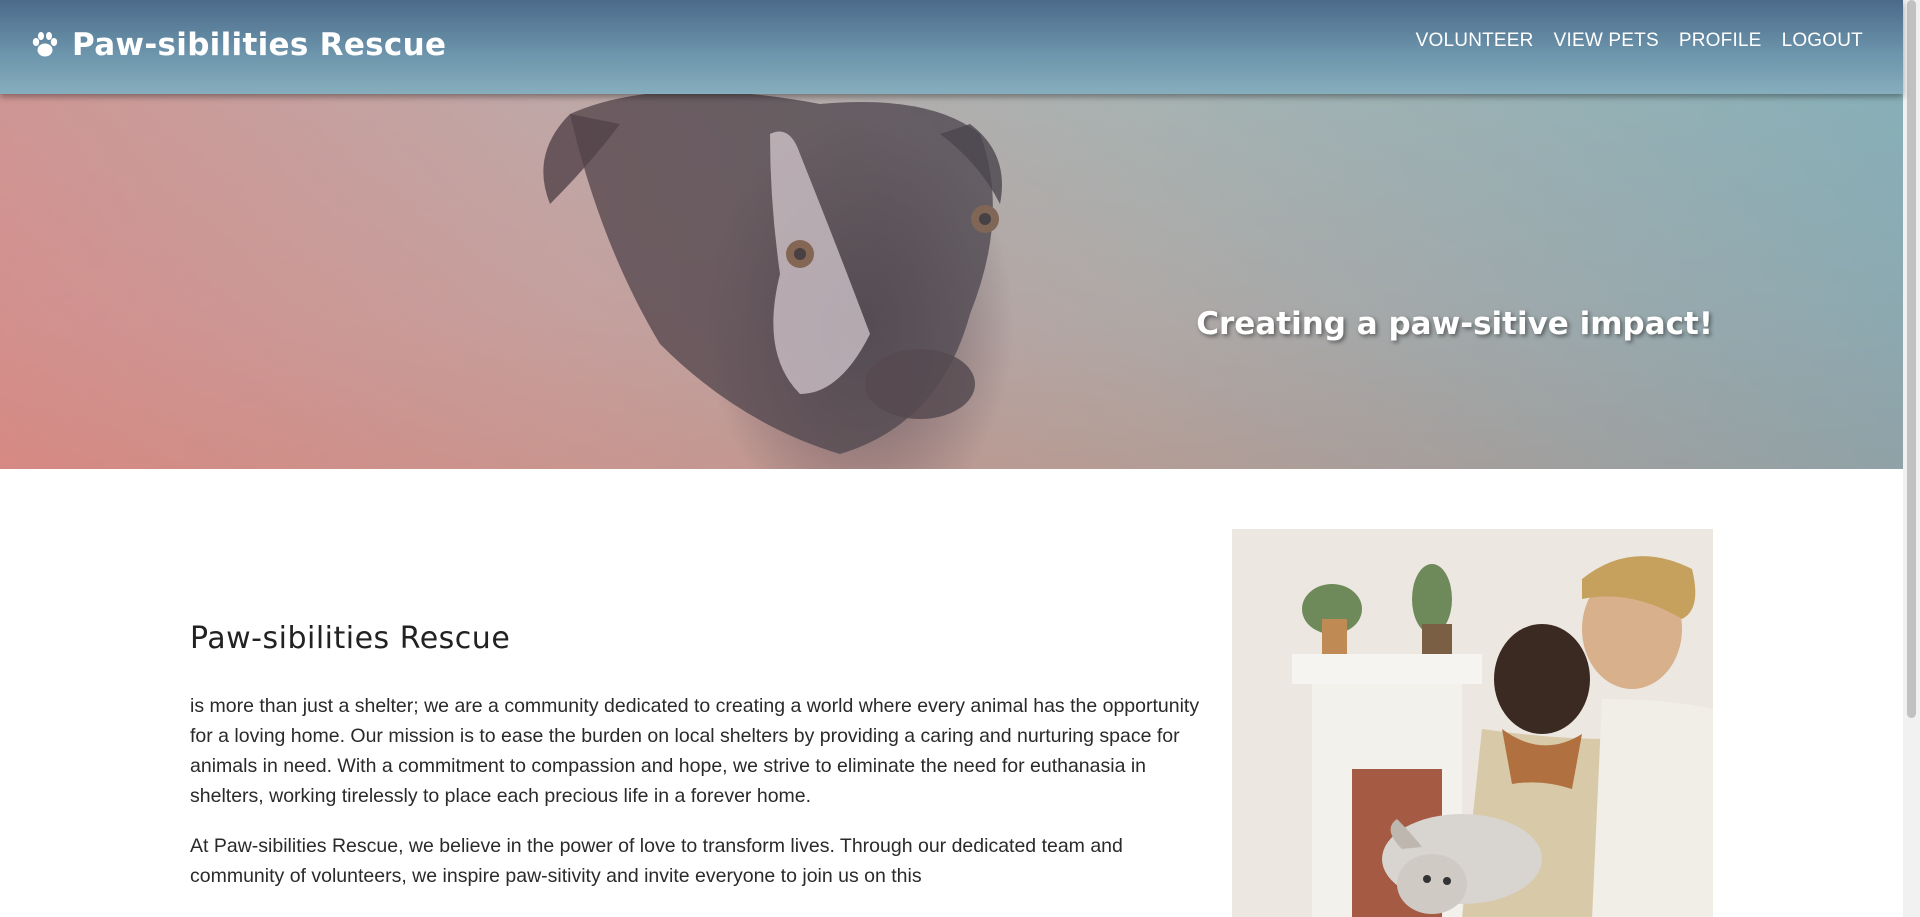 This screenshot has width=1920, height=917. I want to click on page-scrollbar, so click(1911, 458).